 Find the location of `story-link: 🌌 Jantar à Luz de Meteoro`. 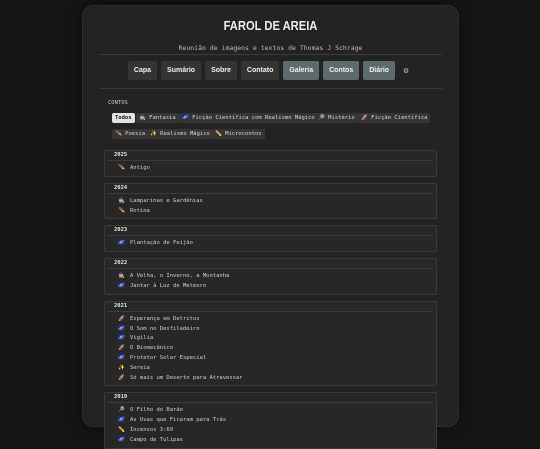

story-link: 🌌 Jantar à Luz de Meteoro is located at coordinates (162, 286).